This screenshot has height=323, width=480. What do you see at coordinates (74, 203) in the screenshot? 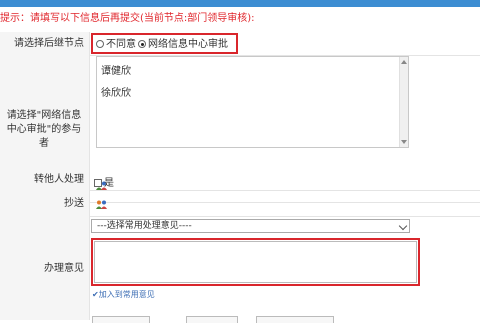
I see `cc-label: 抄送` at bounding box center [74, 203].